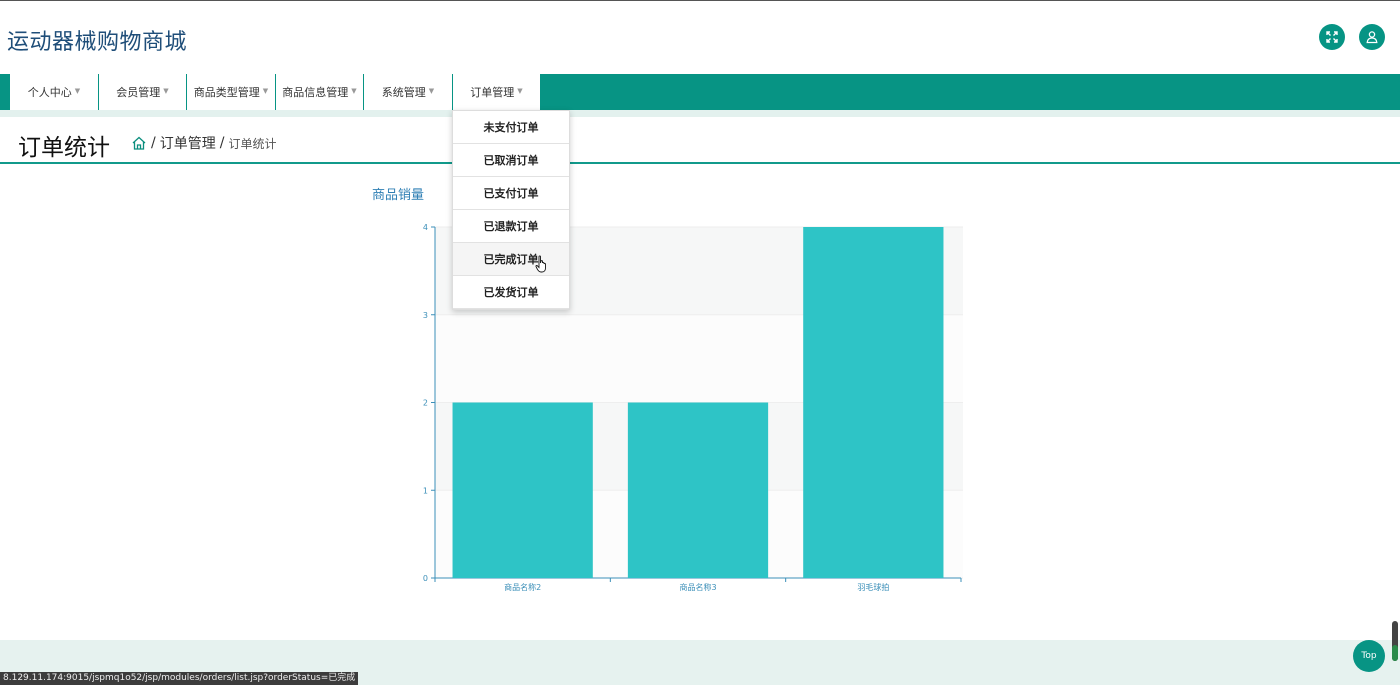  What do you see at coordinates (138, 92) in the screenshot?
I see `nav-item-label: 会员管理` at bounding box center [138, 92].